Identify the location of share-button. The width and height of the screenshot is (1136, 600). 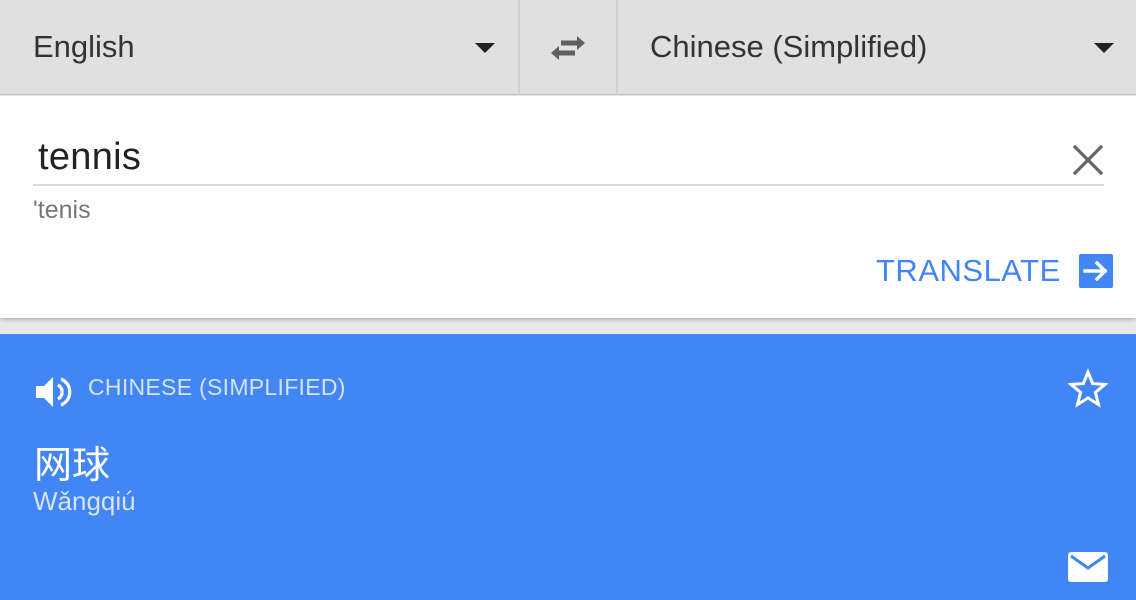
(1088, 567).